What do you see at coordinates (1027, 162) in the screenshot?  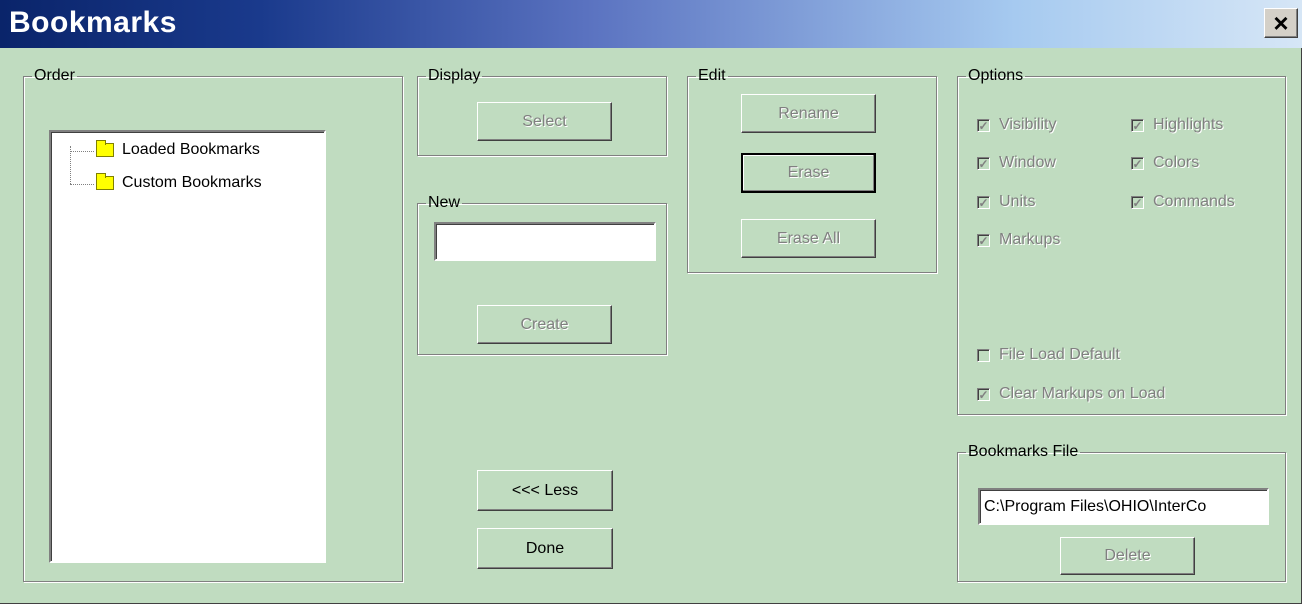 I see `checkbox-label: Window` at bounding box center [1027, 162].